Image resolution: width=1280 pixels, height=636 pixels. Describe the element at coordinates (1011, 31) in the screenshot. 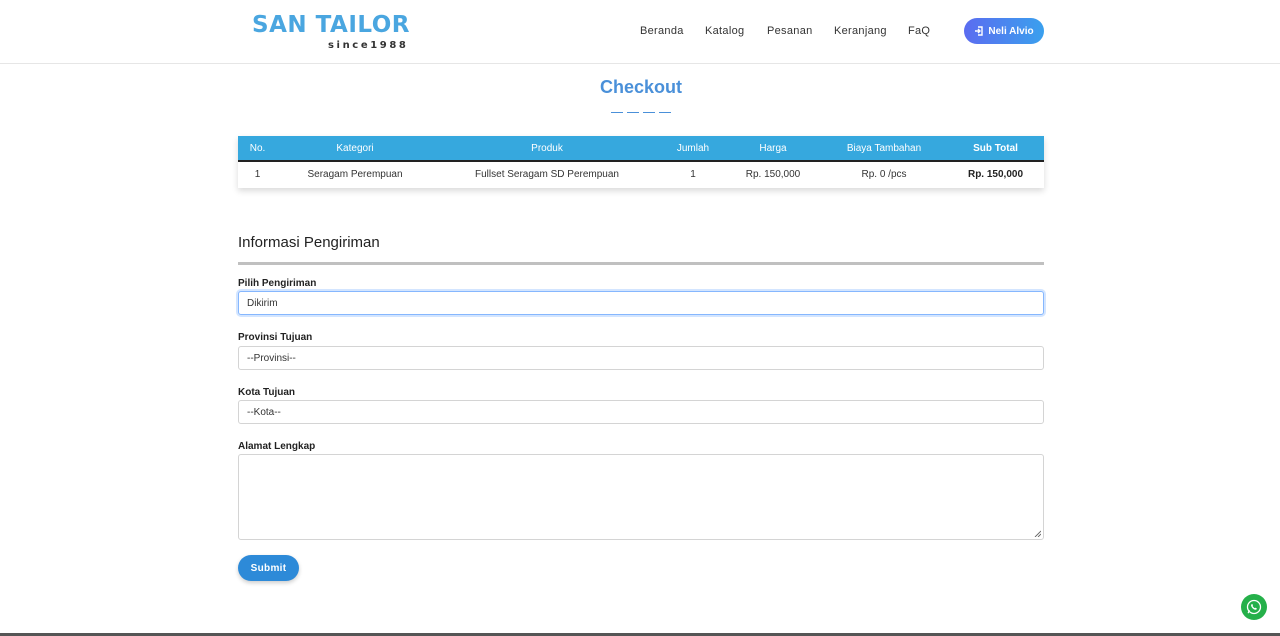

I see `user-name: Neli Alvio` at that location.